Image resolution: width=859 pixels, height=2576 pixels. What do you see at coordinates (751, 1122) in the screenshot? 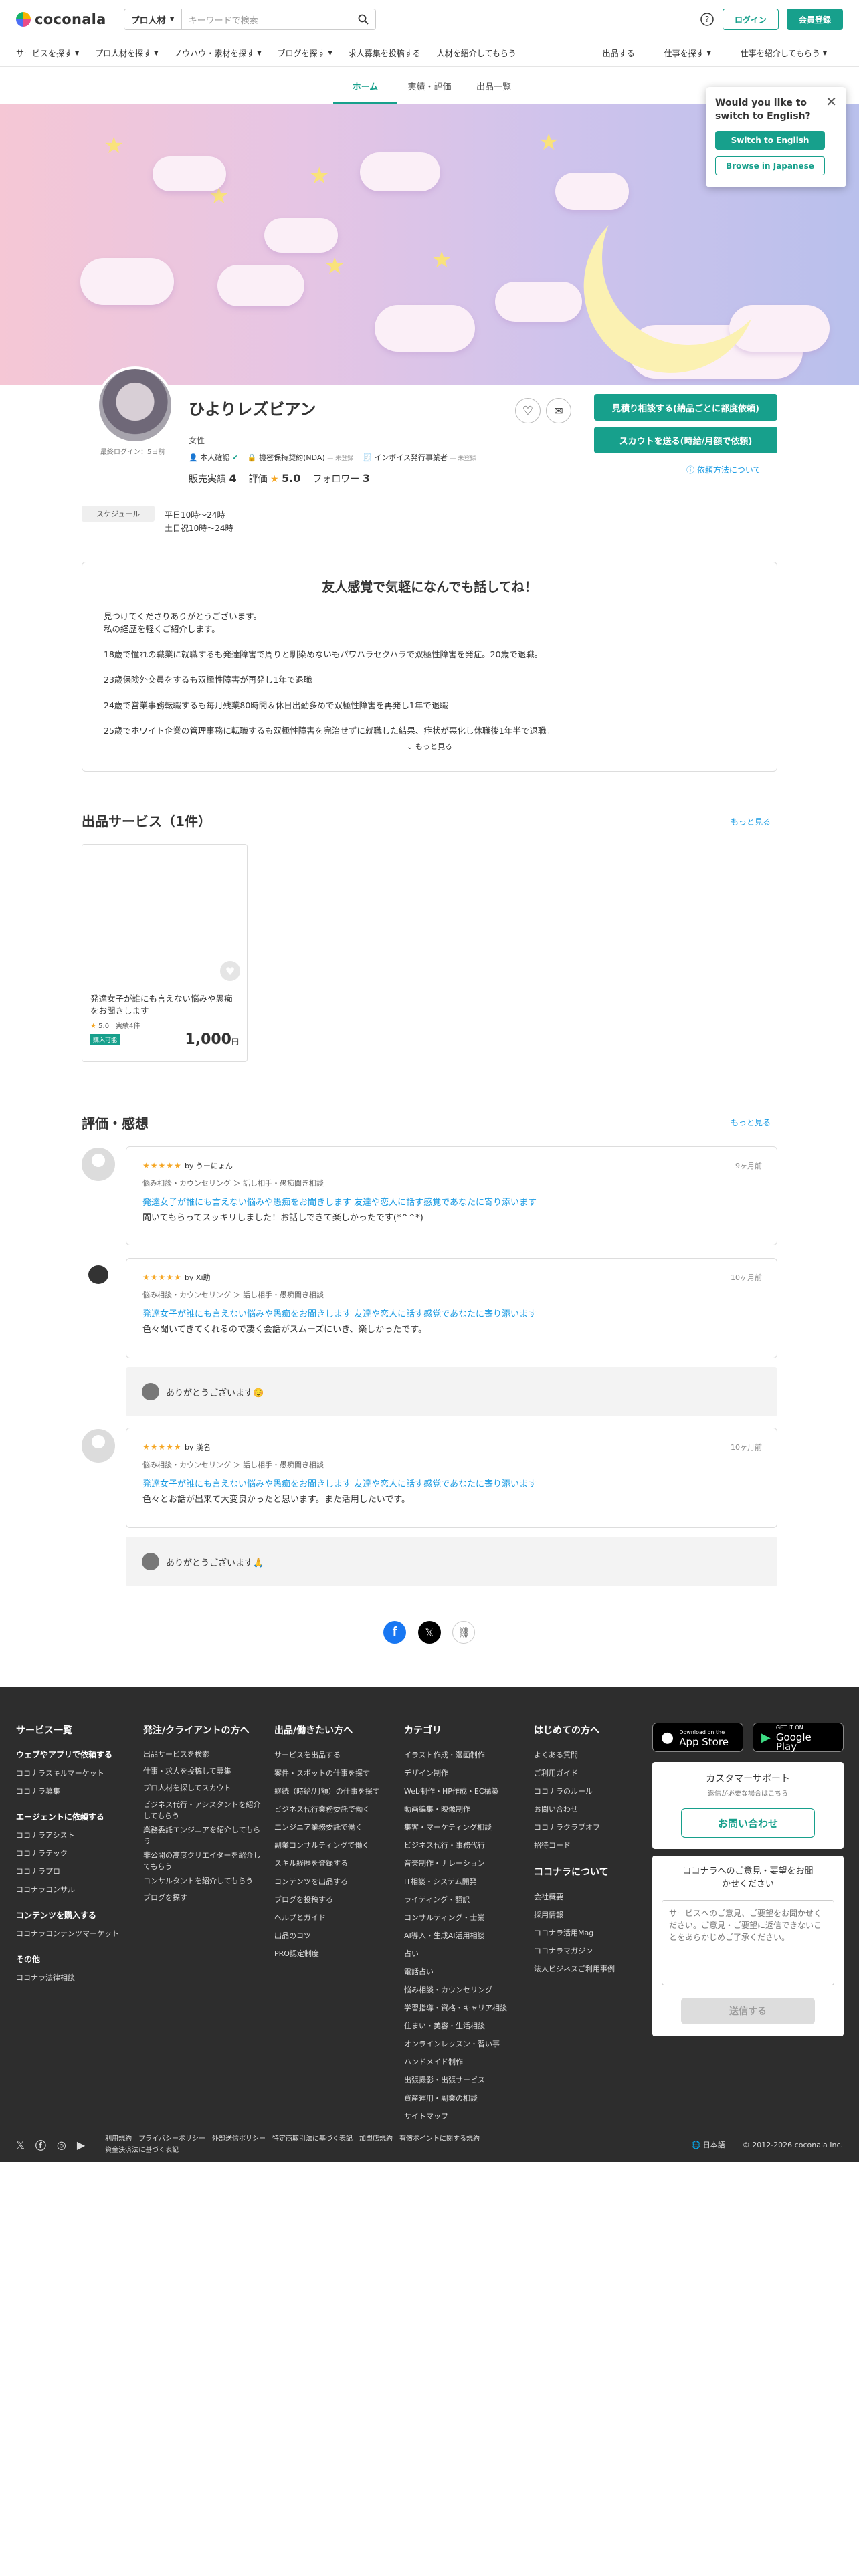
I see `reviews-more-link: もっと見る` at bounding box center [751, 1122].